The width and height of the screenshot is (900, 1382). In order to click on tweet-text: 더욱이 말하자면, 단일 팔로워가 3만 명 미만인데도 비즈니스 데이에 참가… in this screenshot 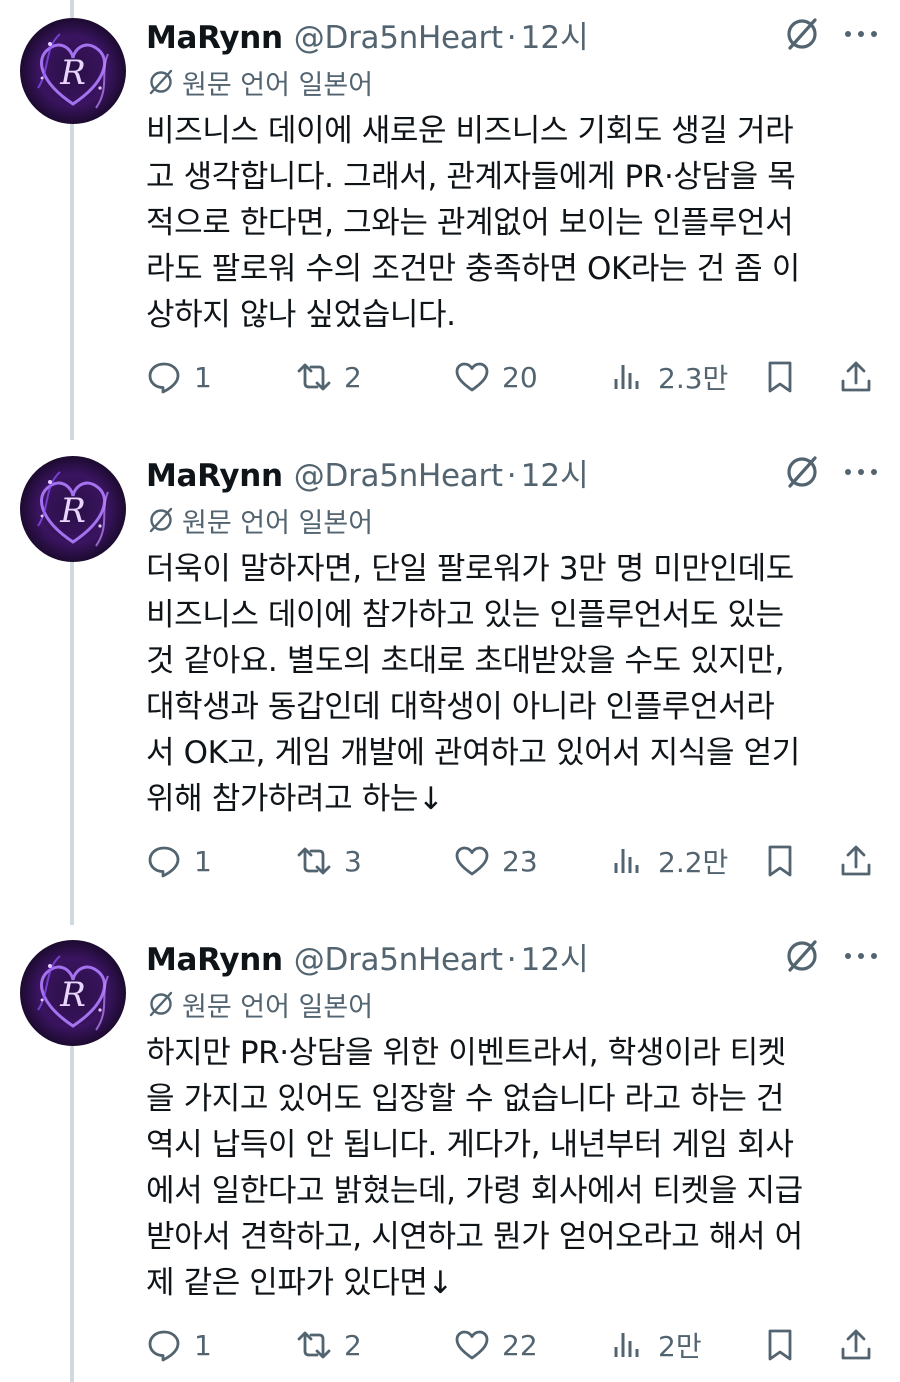, I will do `click(473, 684)`.